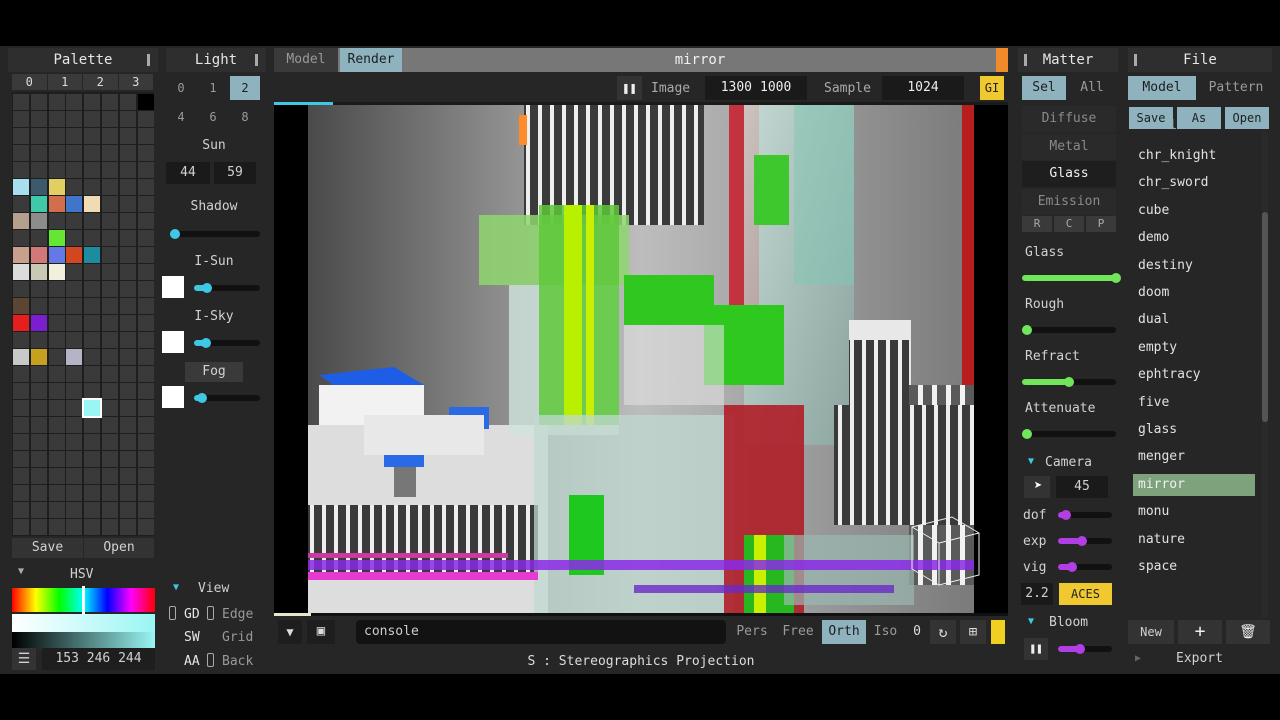 The image size is (1280, 720). What do you see at coordinates (173, 287) in the screenshot?
I see `sun-color-swatch` at bounding box center [173, 287].